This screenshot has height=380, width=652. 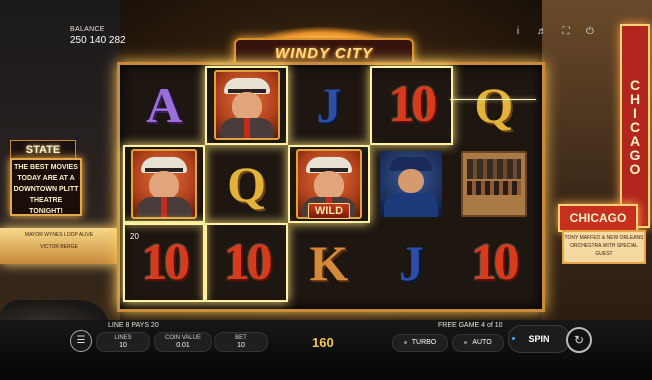 I want to click on fullscreen-icon: ⛶, so click(x=566, y=31).